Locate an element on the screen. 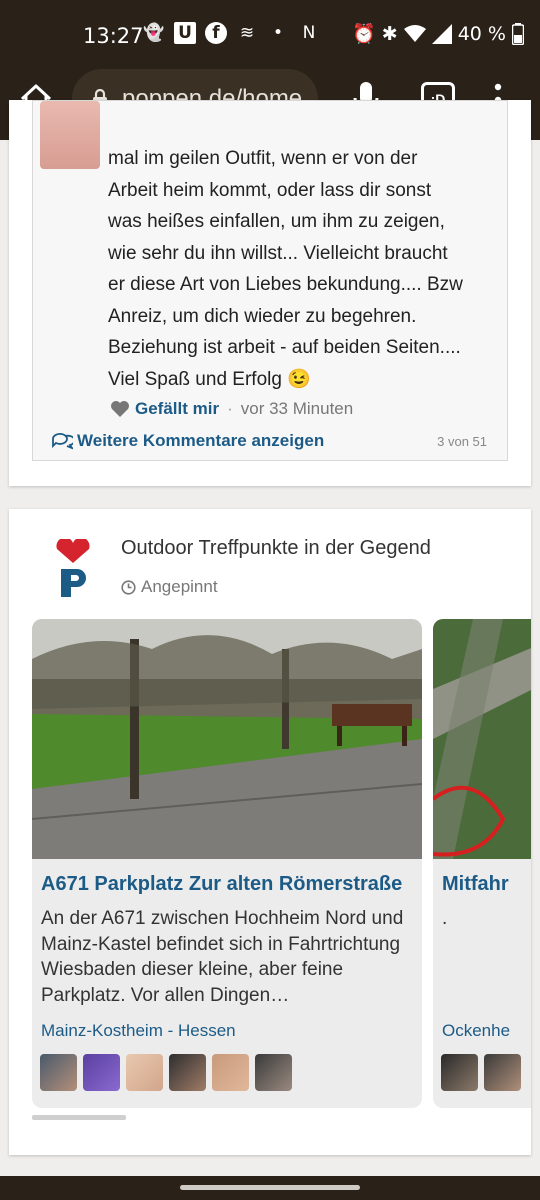 This screenshot has height=1200, width=540. pinned-text: Angepinnt is located at coordinates (179, 586).